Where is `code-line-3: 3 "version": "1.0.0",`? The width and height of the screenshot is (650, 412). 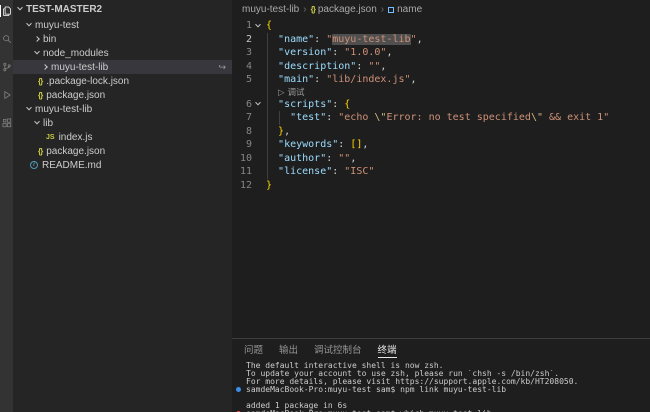 code-line-3: 3 "version": "1.0.0", is located at coordinates (441, 53).